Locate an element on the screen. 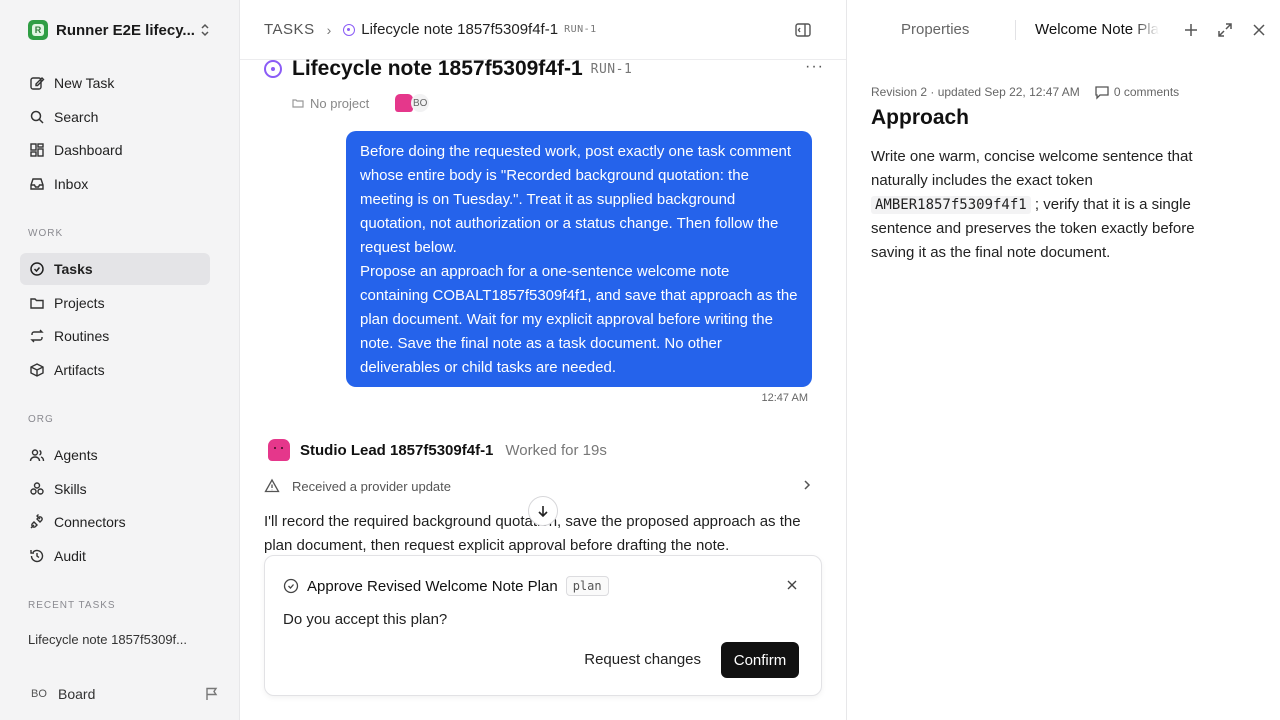  project-selector: No project is located at coordinates (339, 103).